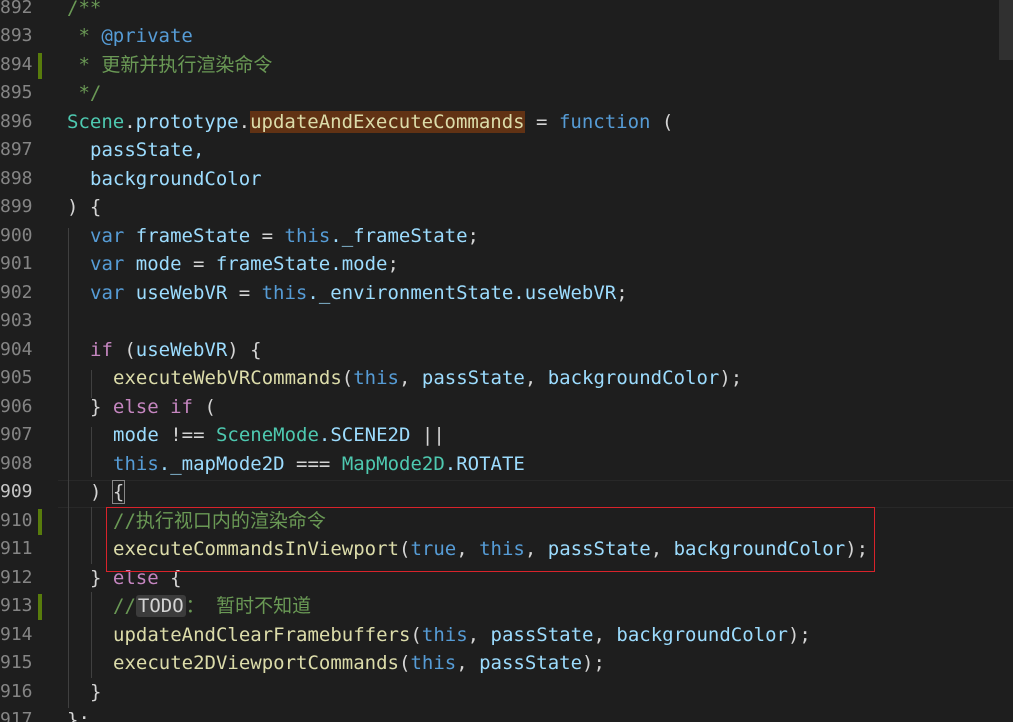  I want to click on code-line: } else if (, so click(153, 407).